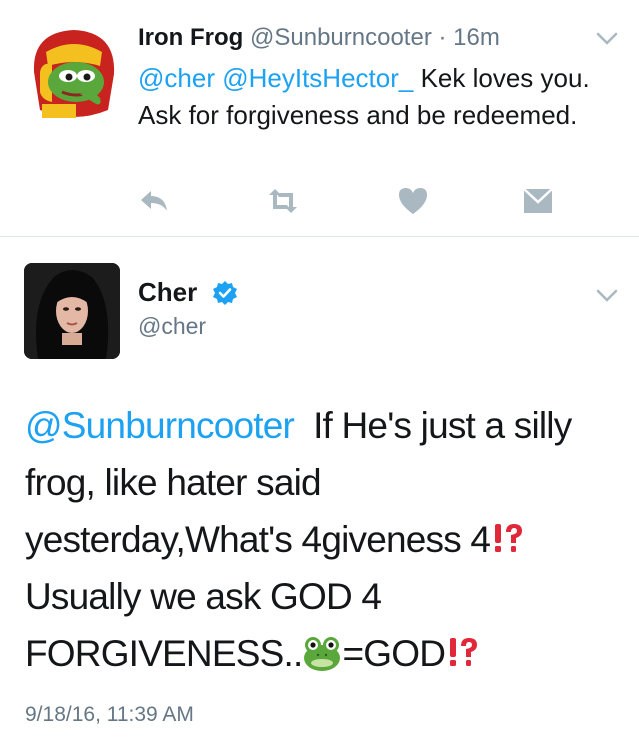 The image size is (639, 746). I want to click on tweet-line: FORGIVENESS.., so click(164, 653).